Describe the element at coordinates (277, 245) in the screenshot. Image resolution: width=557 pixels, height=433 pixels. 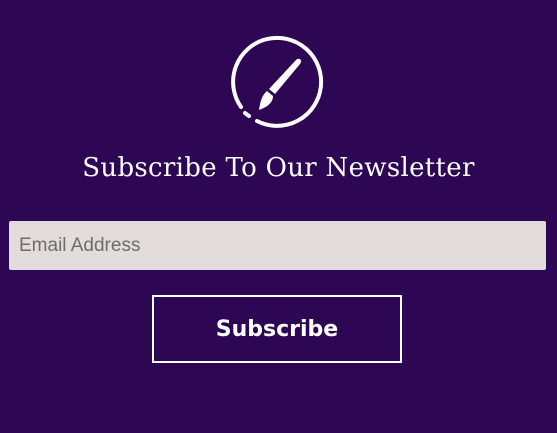
I see `email-input` at that location.